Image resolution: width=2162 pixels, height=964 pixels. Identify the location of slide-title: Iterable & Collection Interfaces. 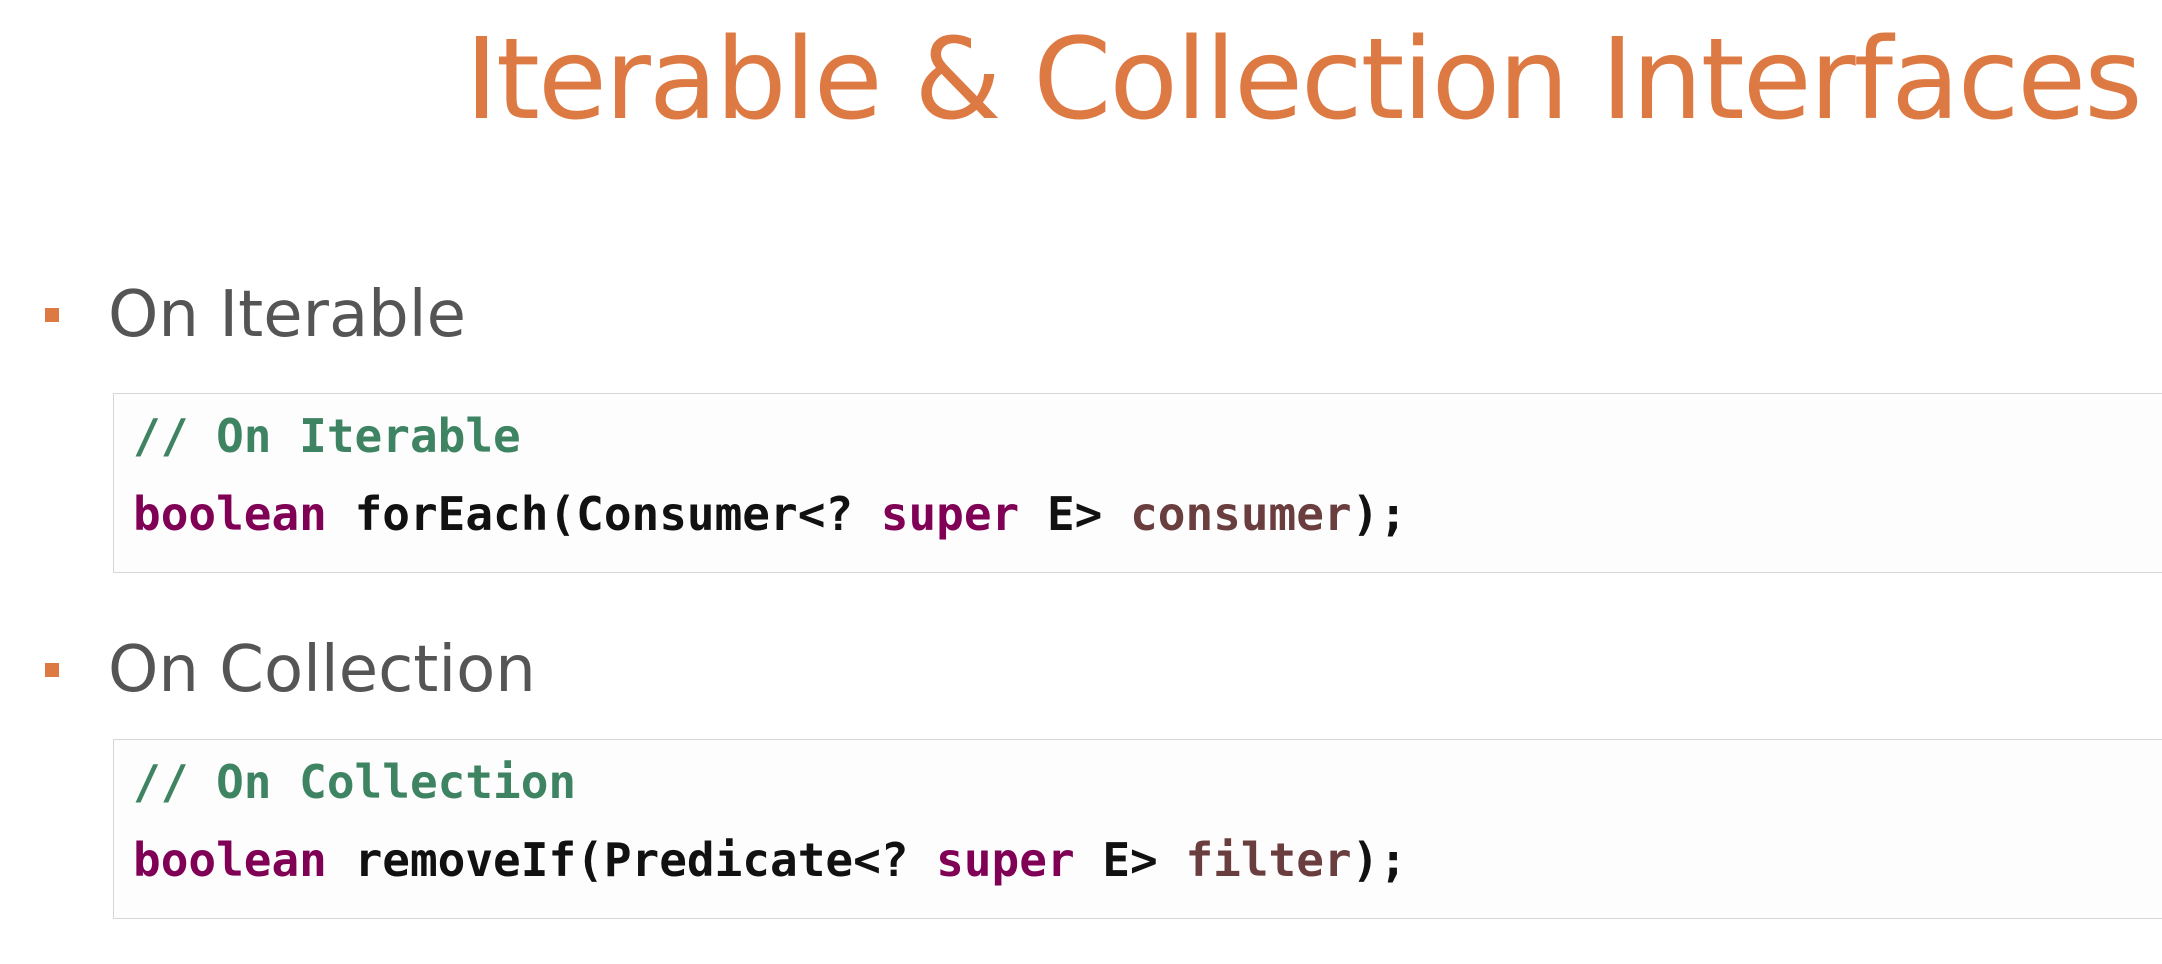
(1304, 80).